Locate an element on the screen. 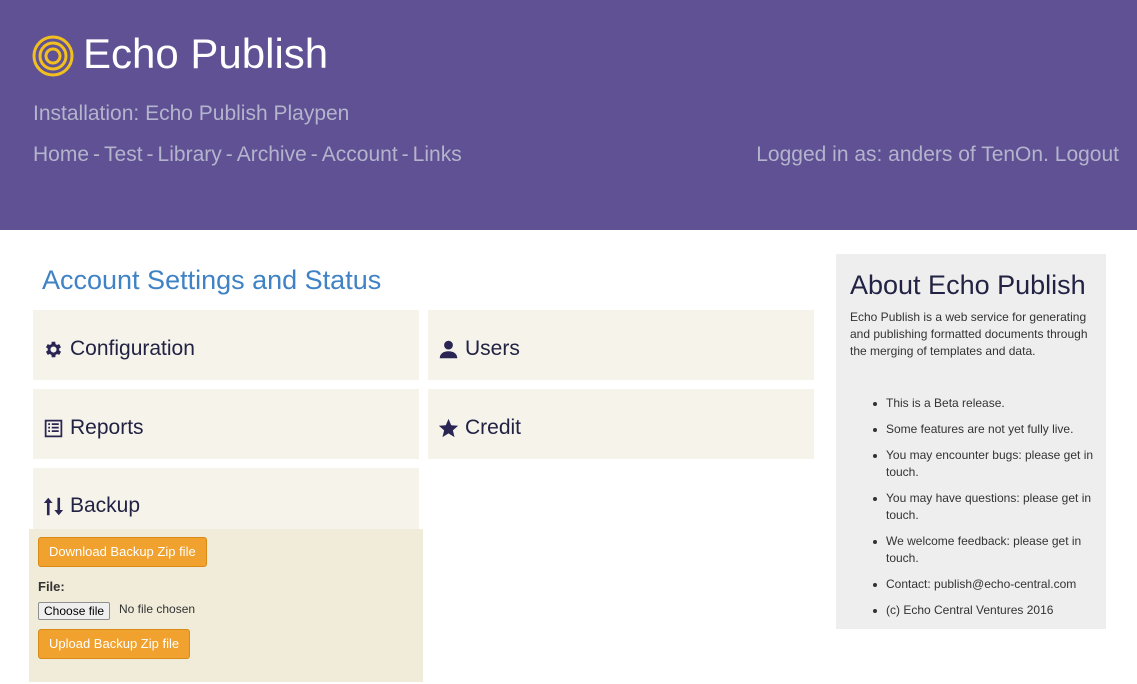  list-item: Contact: publish@echo-central.com is located at coordinates (984, 584).